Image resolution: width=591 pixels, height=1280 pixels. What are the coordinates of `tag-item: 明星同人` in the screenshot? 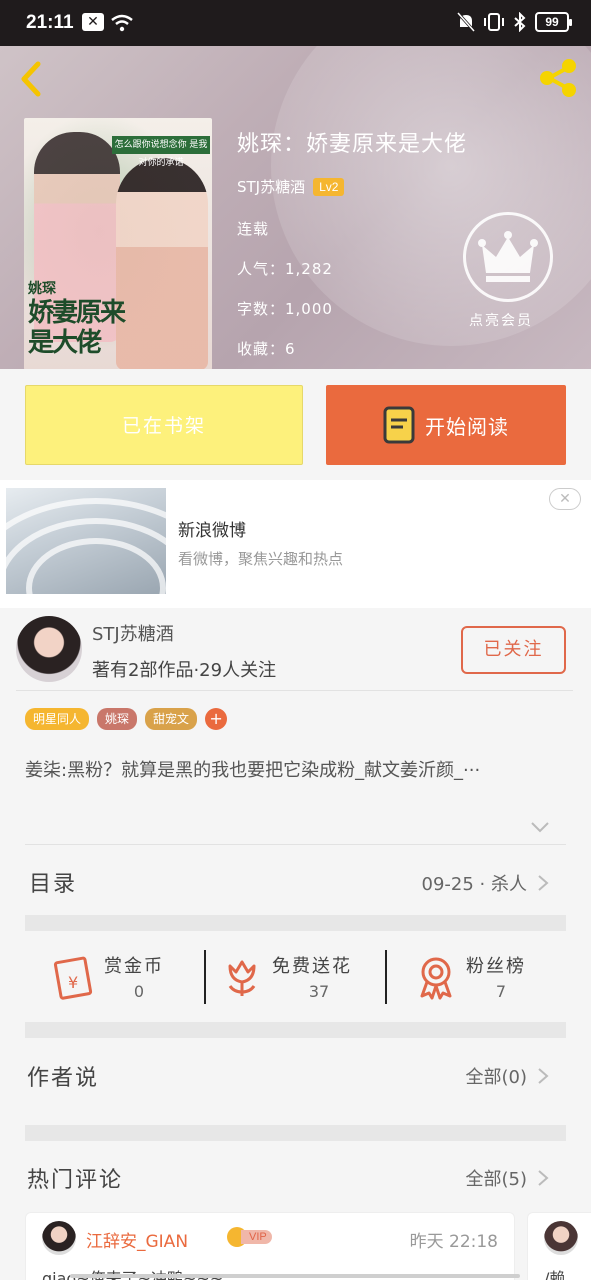 It's located at (57, 719).